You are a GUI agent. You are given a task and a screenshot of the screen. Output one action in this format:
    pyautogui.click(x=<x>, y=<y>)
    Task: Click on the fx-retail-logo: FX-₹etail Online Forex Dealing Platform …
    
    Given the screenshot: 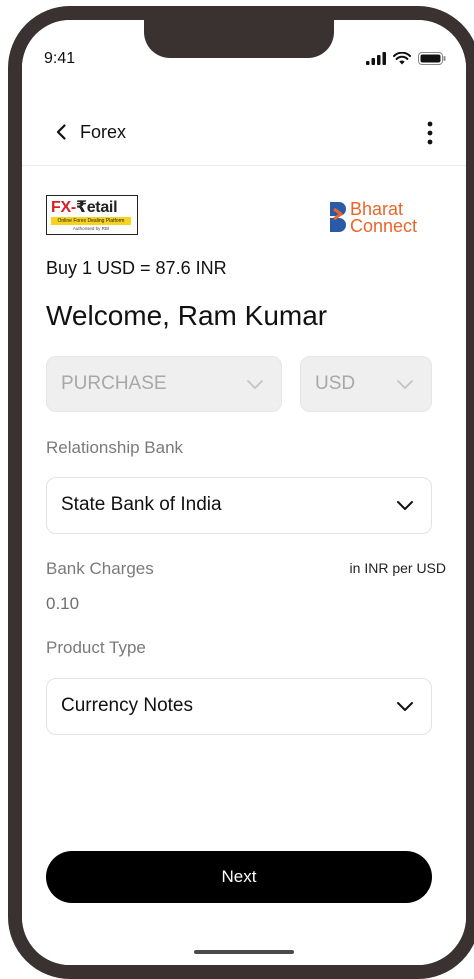 What is the action you would take?
    pyautogui.click(x=92, y=215)
    